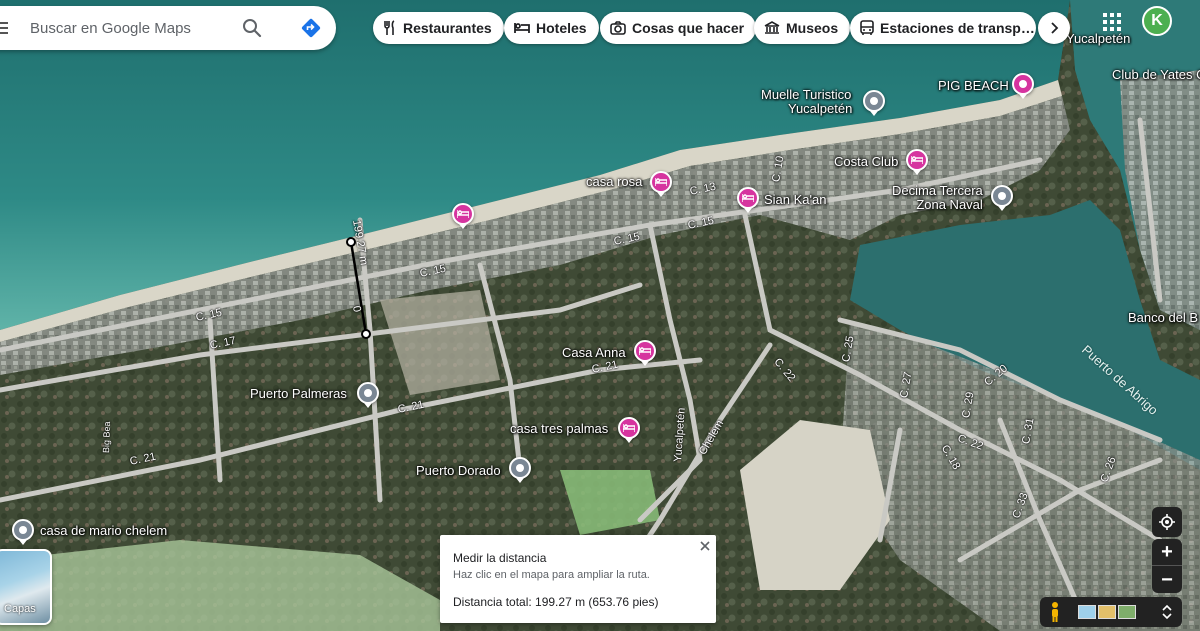 This screenshot has width=1200, height=631. I want to click on place-label-line: Zona Naval, so click(949, 204).